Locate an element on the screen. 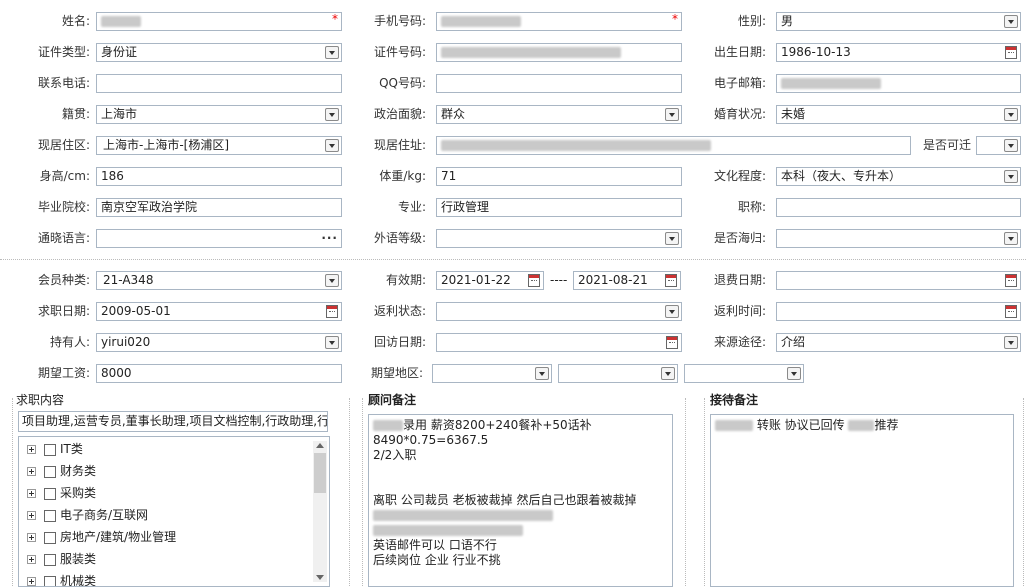  relocate-select is located at coordinates (998, 145).